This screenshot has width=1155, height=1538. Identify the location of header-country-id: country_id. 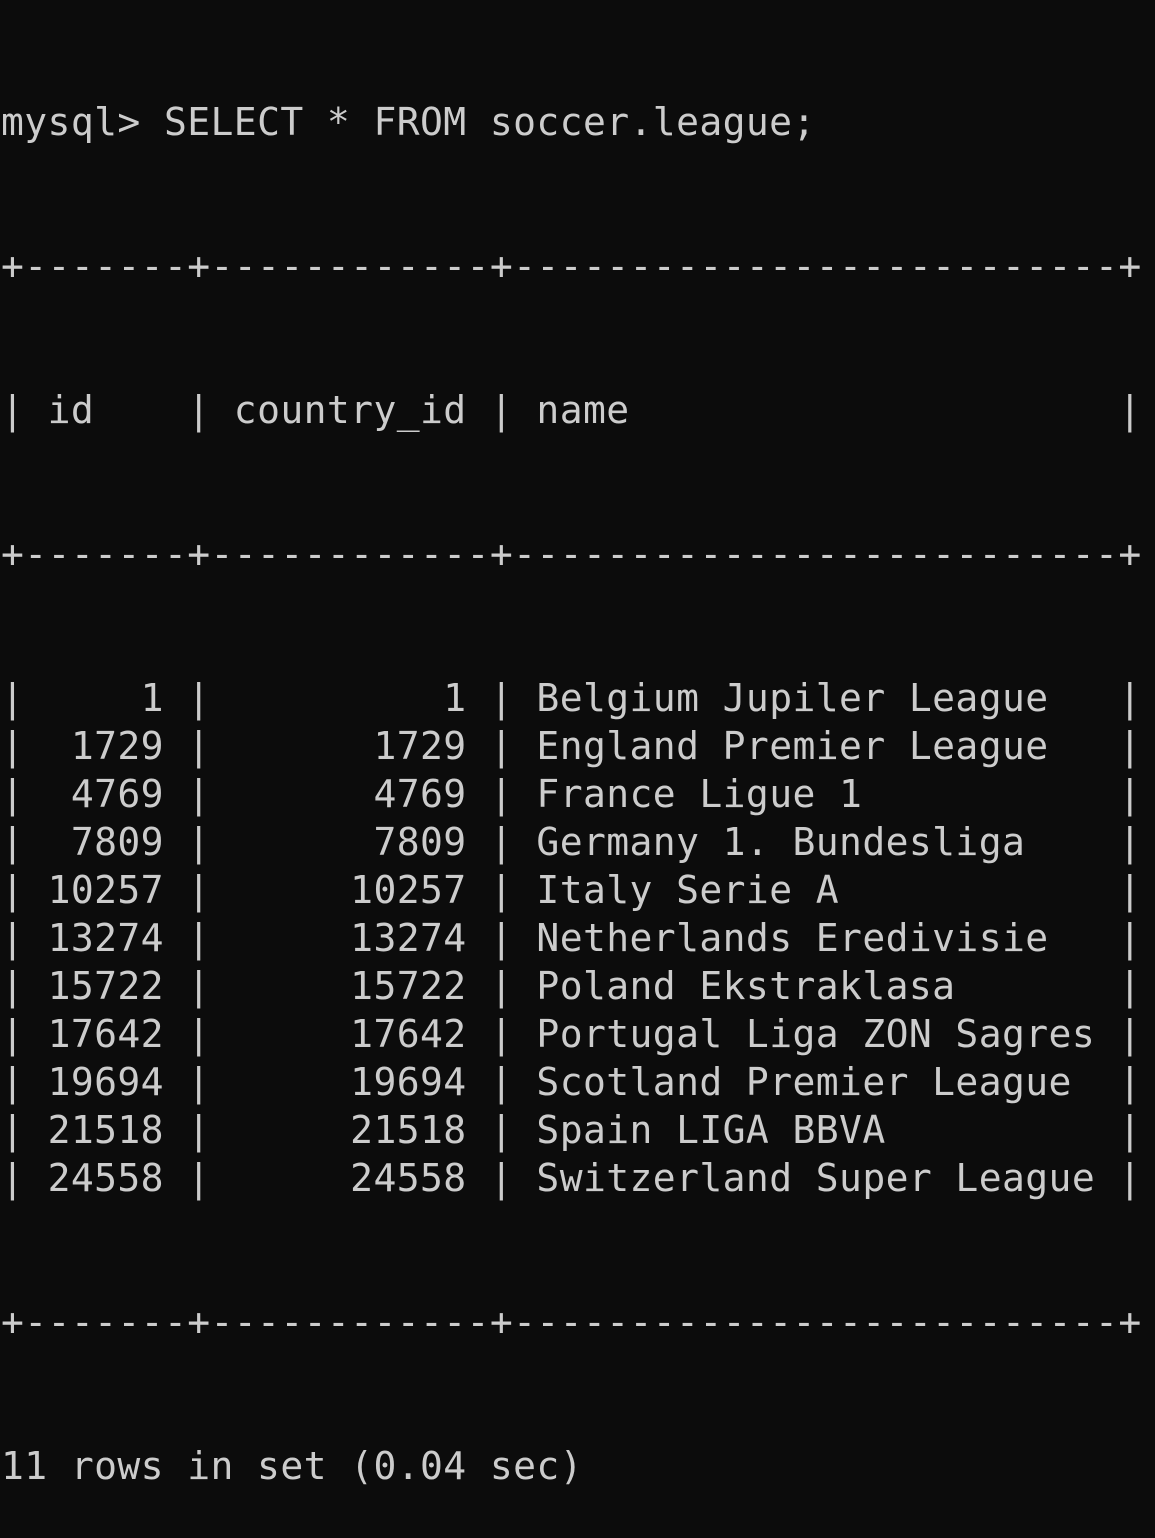
(350, 410).